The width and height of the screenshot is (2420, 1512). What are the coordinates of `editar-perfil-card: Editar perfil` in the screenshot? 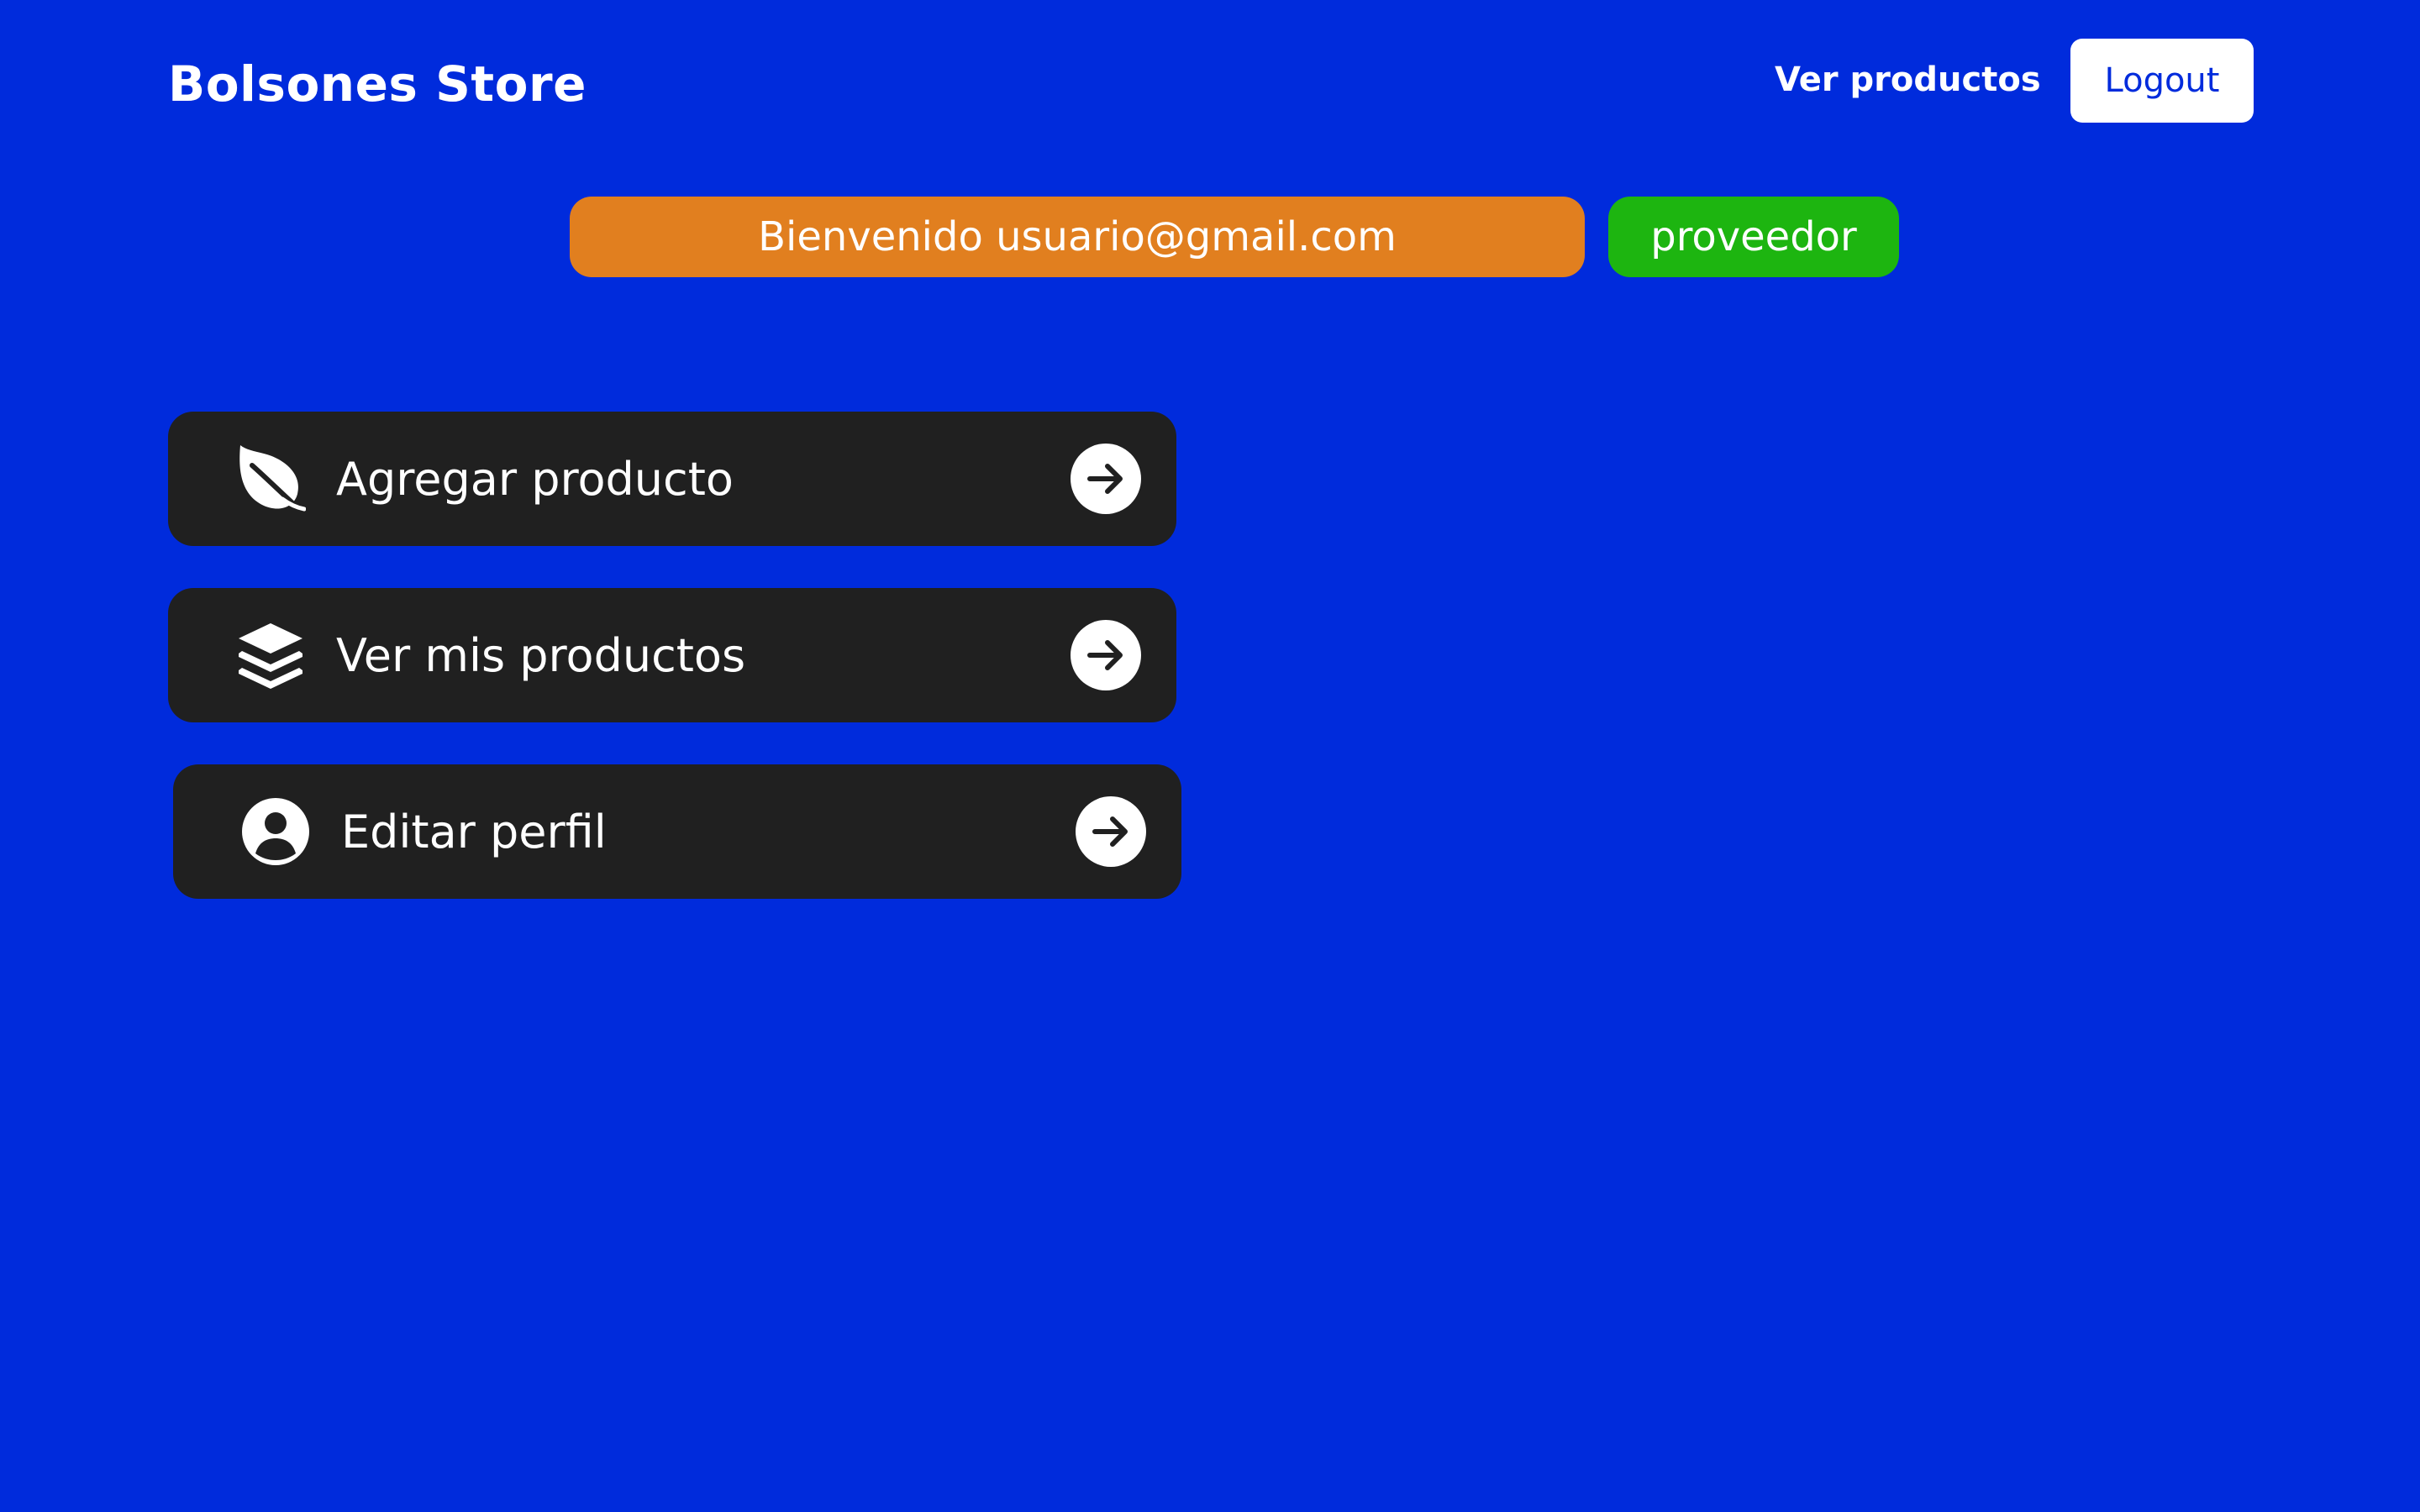 It's located at (677, 831).